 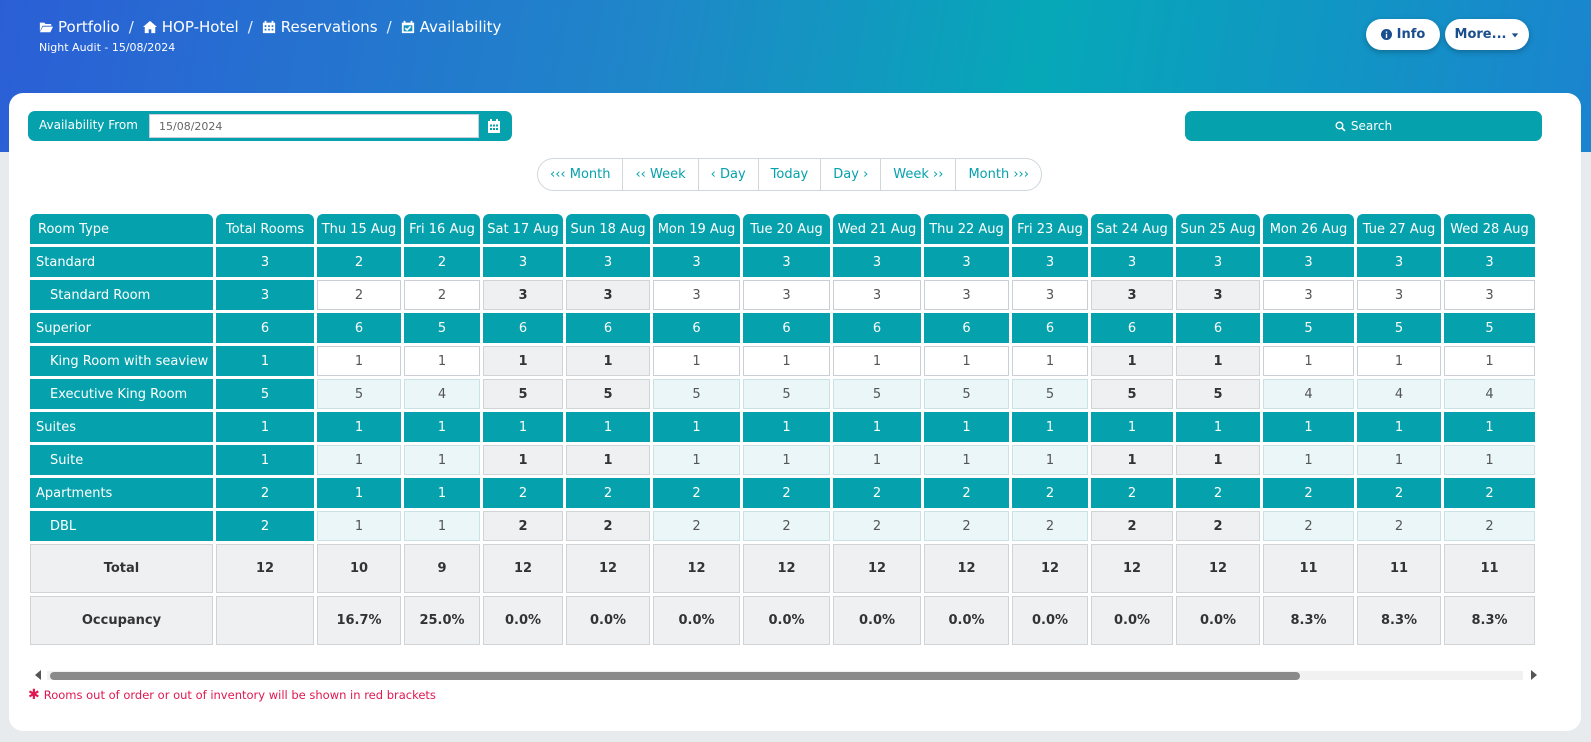 What do you see at coordinates (998, 174) in the screenshot?
I see `next-month-button: Month ›››` at bounding box center [998, 174].